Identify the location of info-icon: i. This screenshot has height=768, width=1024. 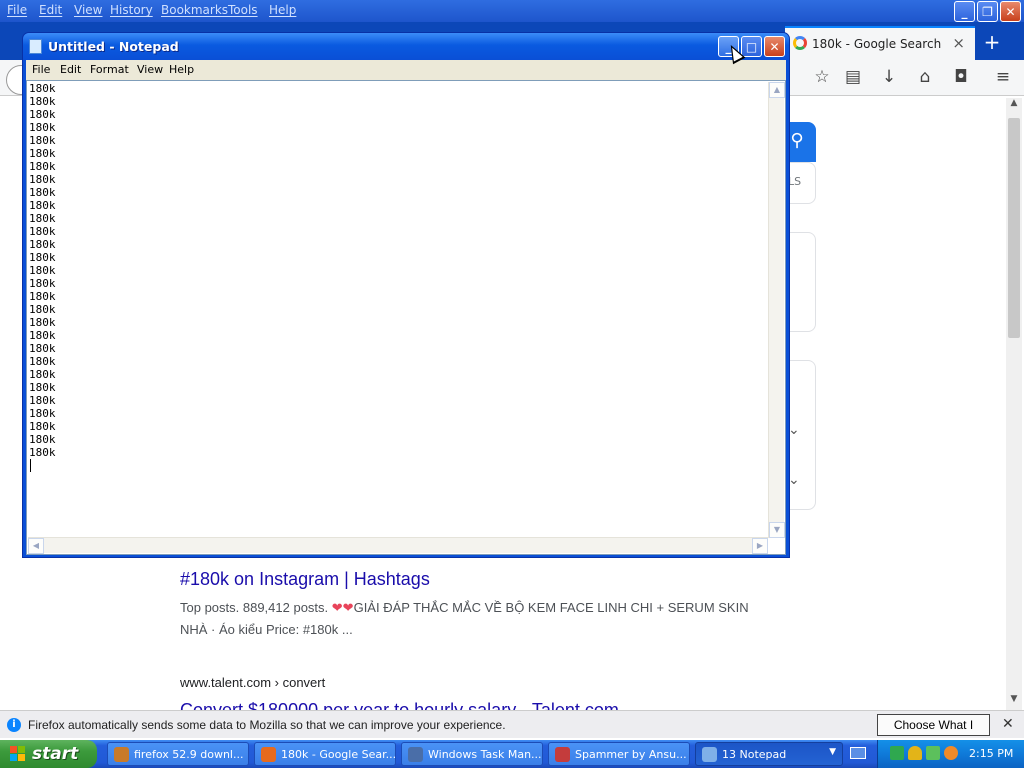
(14, 725).